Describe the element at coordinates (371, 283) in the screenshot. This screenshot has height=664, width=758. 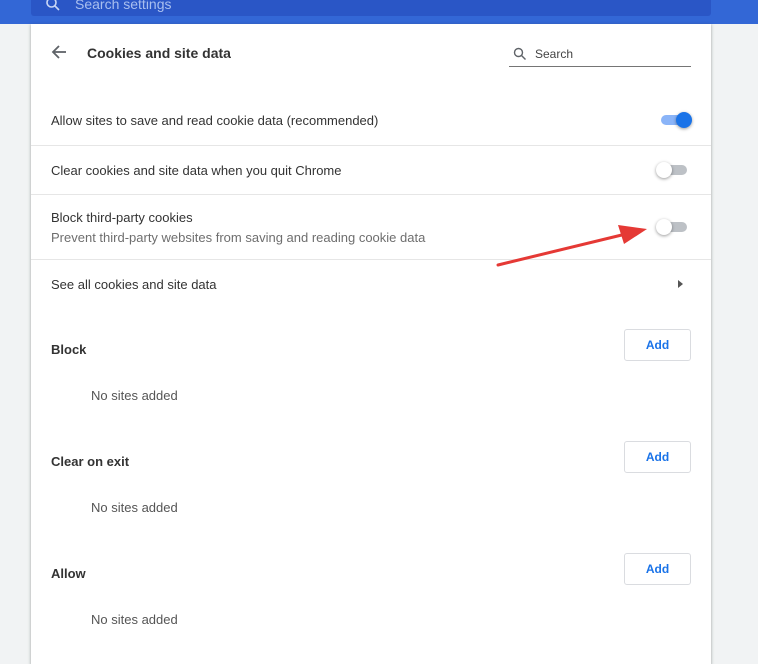
I see `see-all-cookies-row: See all cookies and site data` at that location.